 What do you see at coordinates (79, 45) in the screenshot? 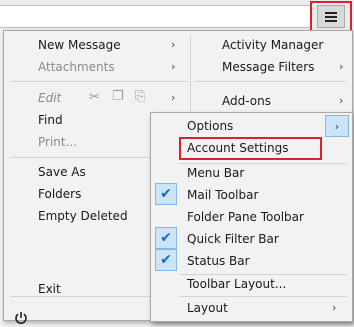
I see `menu-item-new-message: New Message` at bounding box center [79, 45].